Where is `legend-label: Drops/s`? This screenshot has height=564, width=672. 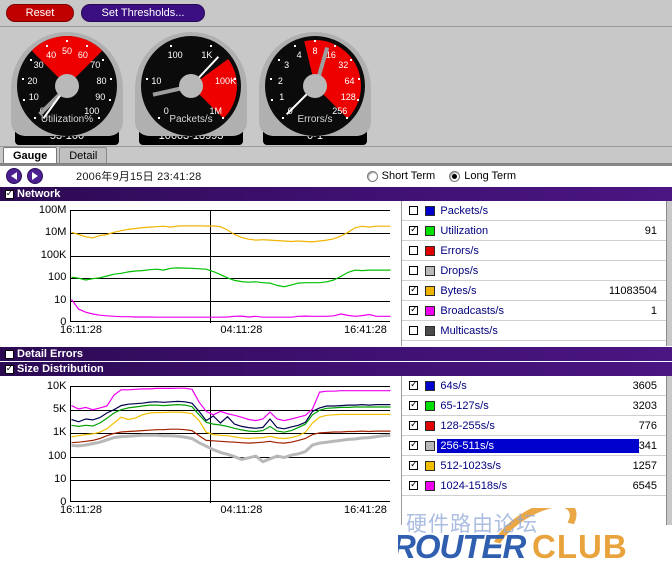
legend-label: Drops/s is located at coordinates (459, 270).